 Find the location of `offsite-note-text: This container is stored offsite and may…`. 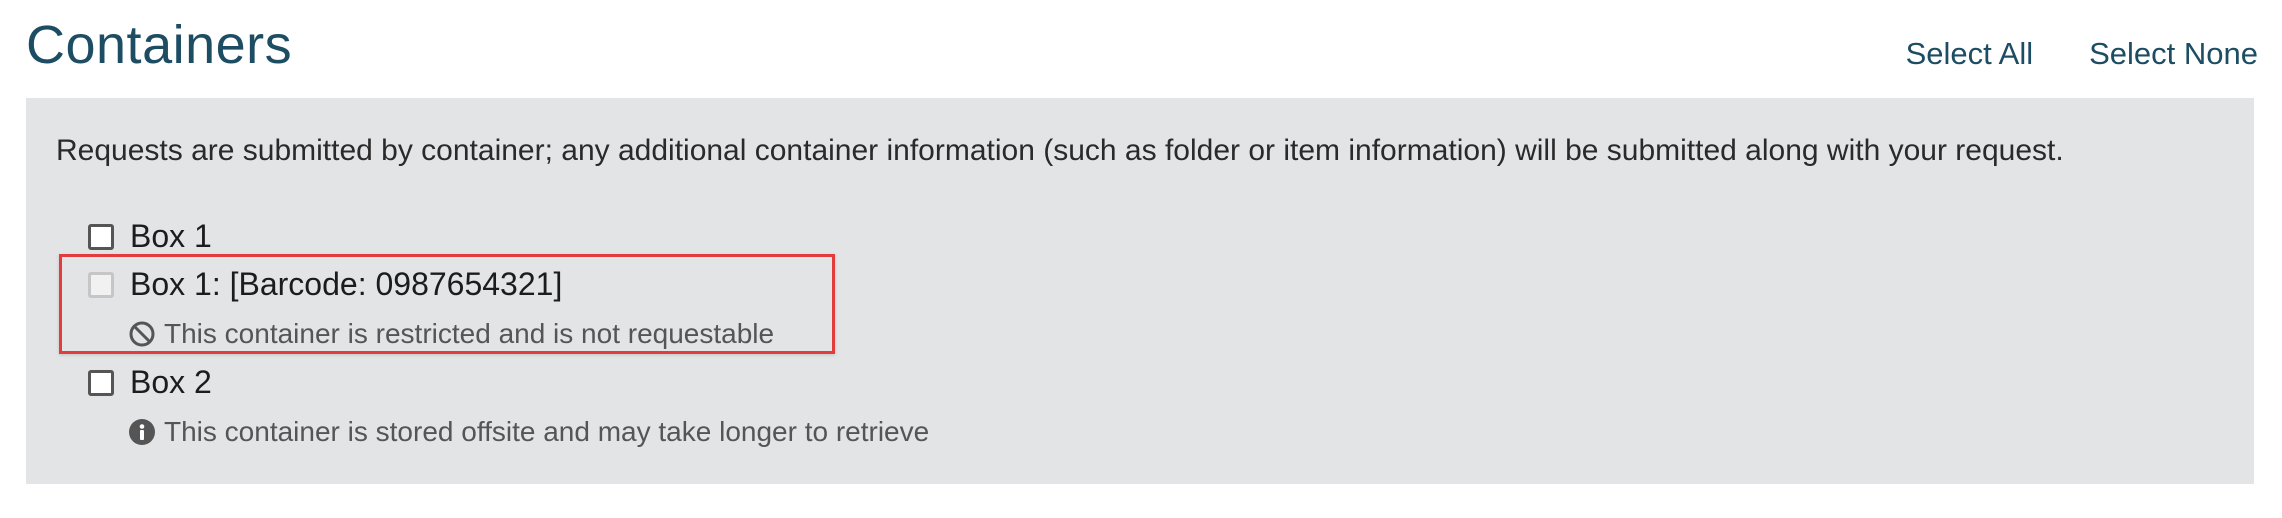

offsite-note-text: This container is stored offsite and may… is located at coordinates (547, 431).